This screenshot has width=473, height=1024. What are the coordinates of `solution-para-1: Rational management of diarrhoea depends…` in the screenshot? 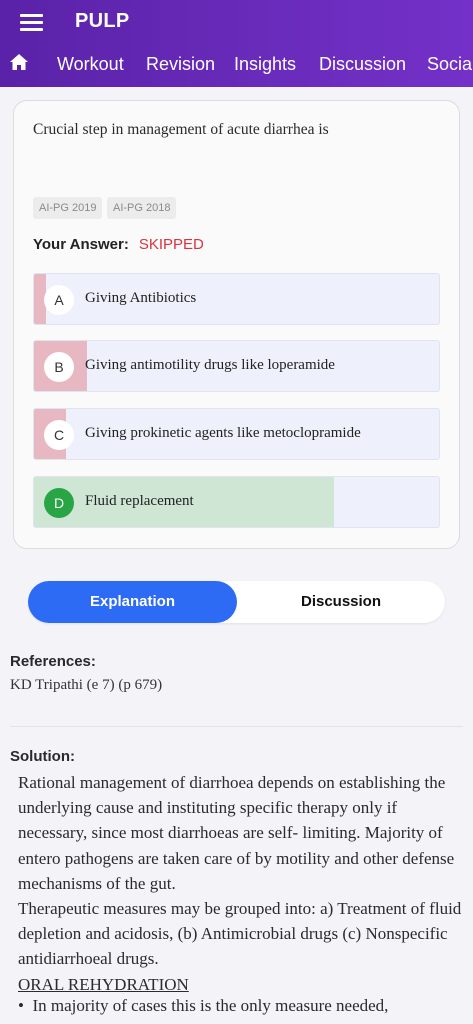 It's located at (236, 833).